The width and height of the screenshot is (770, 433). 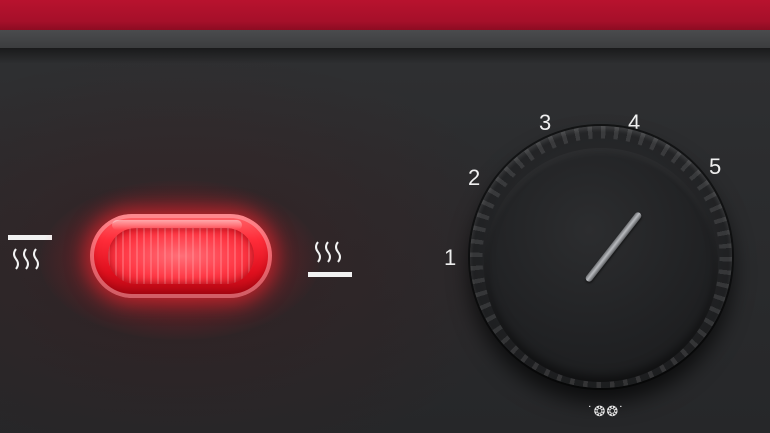 What do you see at coordinates (177, 225) in the screenshot?
I see `lamp-shine` at bounding box center [177, 225].